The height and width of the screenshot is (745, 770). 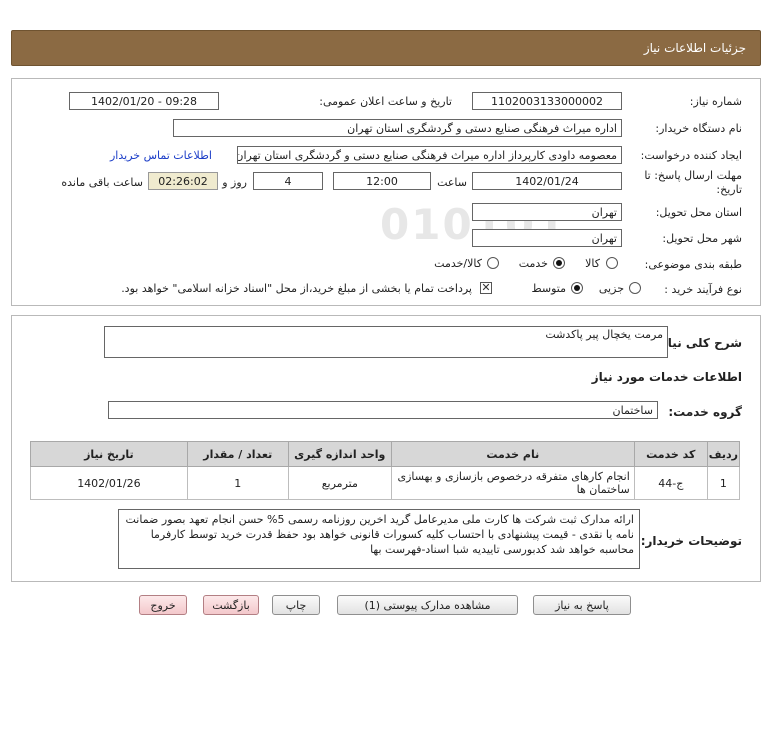 What do you see at coordinates (698, 128) in the screenshot?
I see `buyer-org-label: نام دستگاه خریدار:` at bounding box center [698, 128].